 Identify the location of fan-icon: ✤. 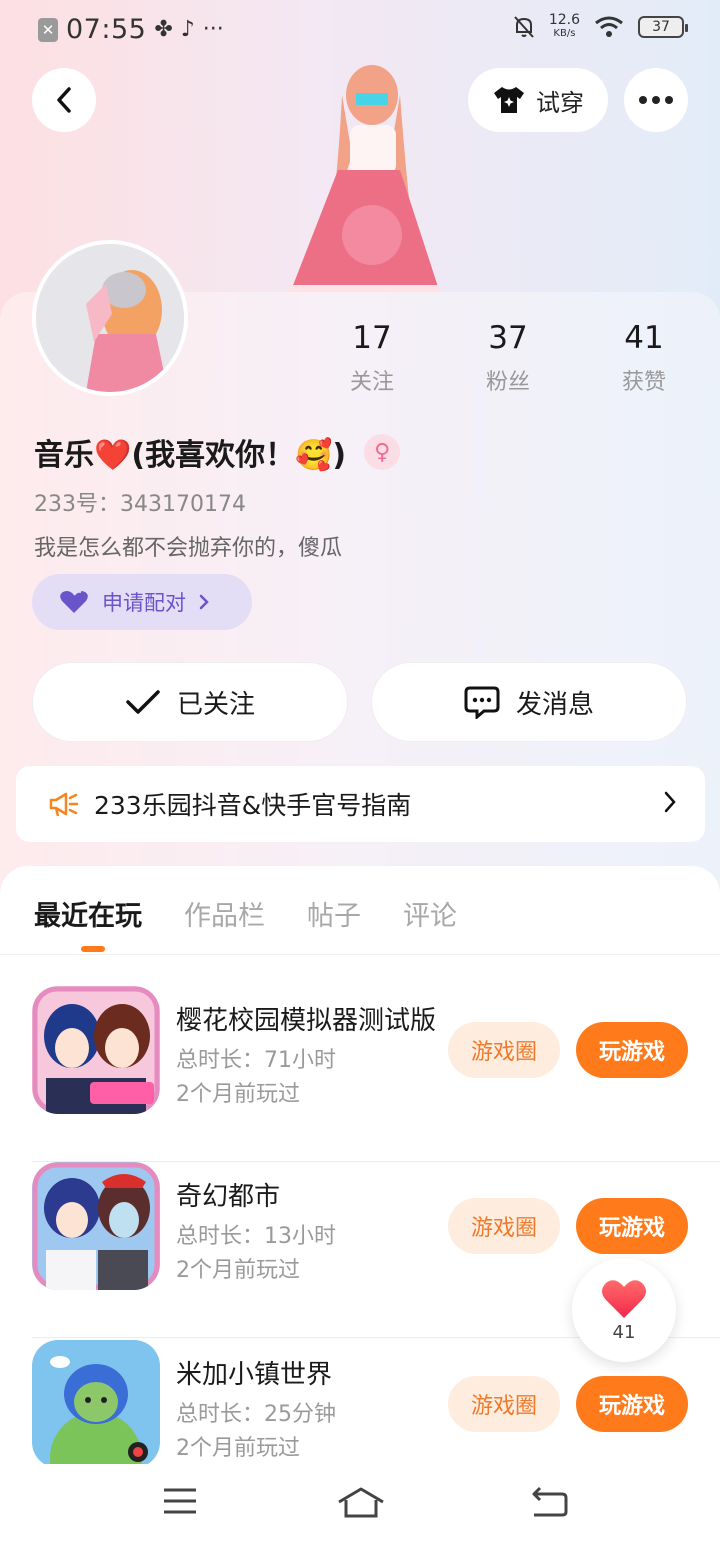
(163, 29).